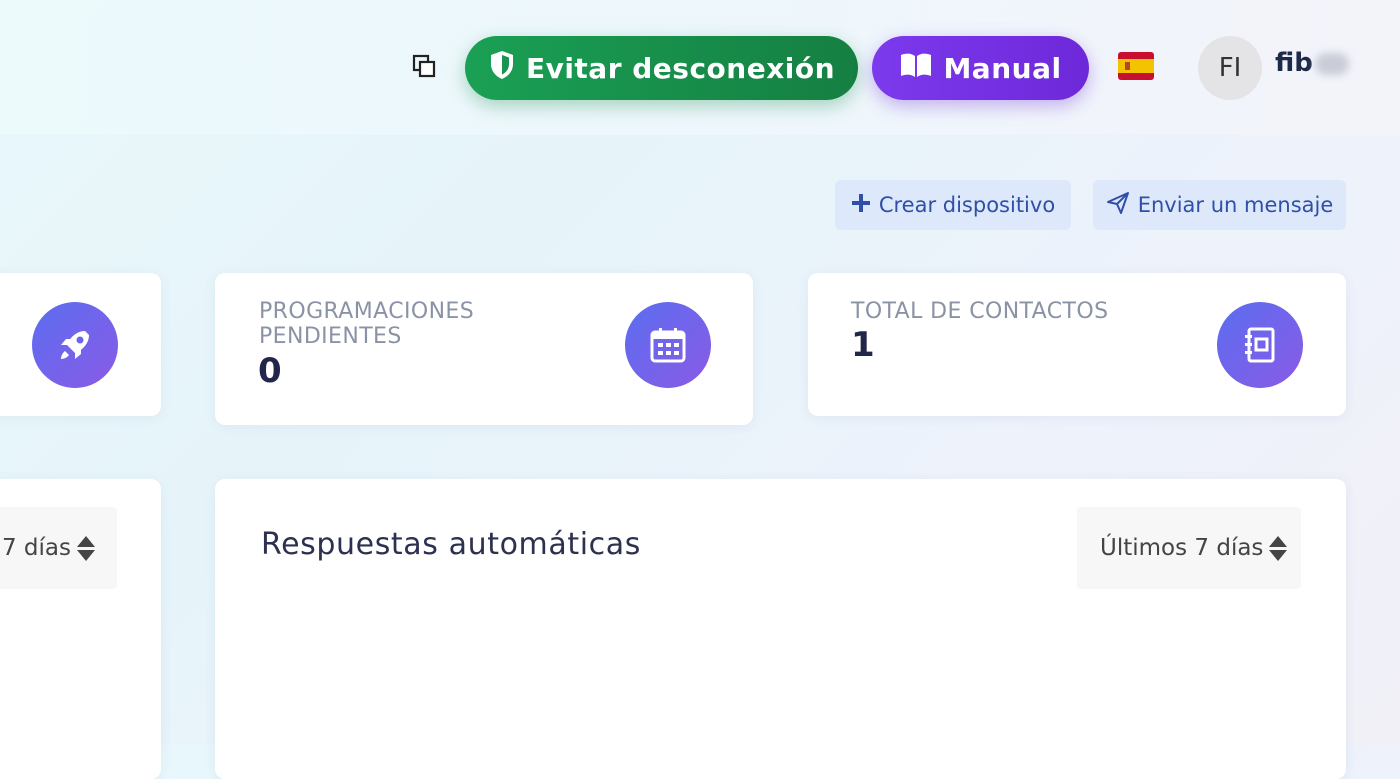  What do you see at coordinates (680, 68) in the screenshot?
I see `avoid-disconnect-label: Evitar desconexión` at bounding box center [680, 68].